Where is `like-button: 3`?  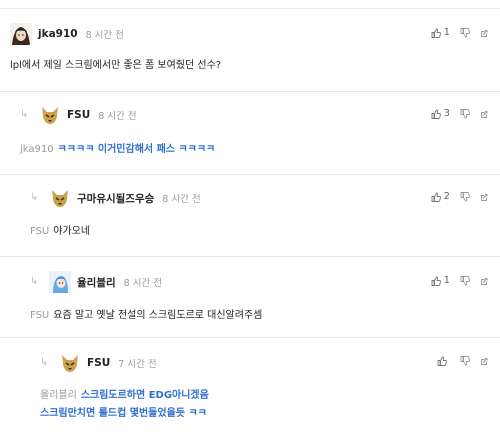 like-button: 3 is located at coordinates (440, 113).